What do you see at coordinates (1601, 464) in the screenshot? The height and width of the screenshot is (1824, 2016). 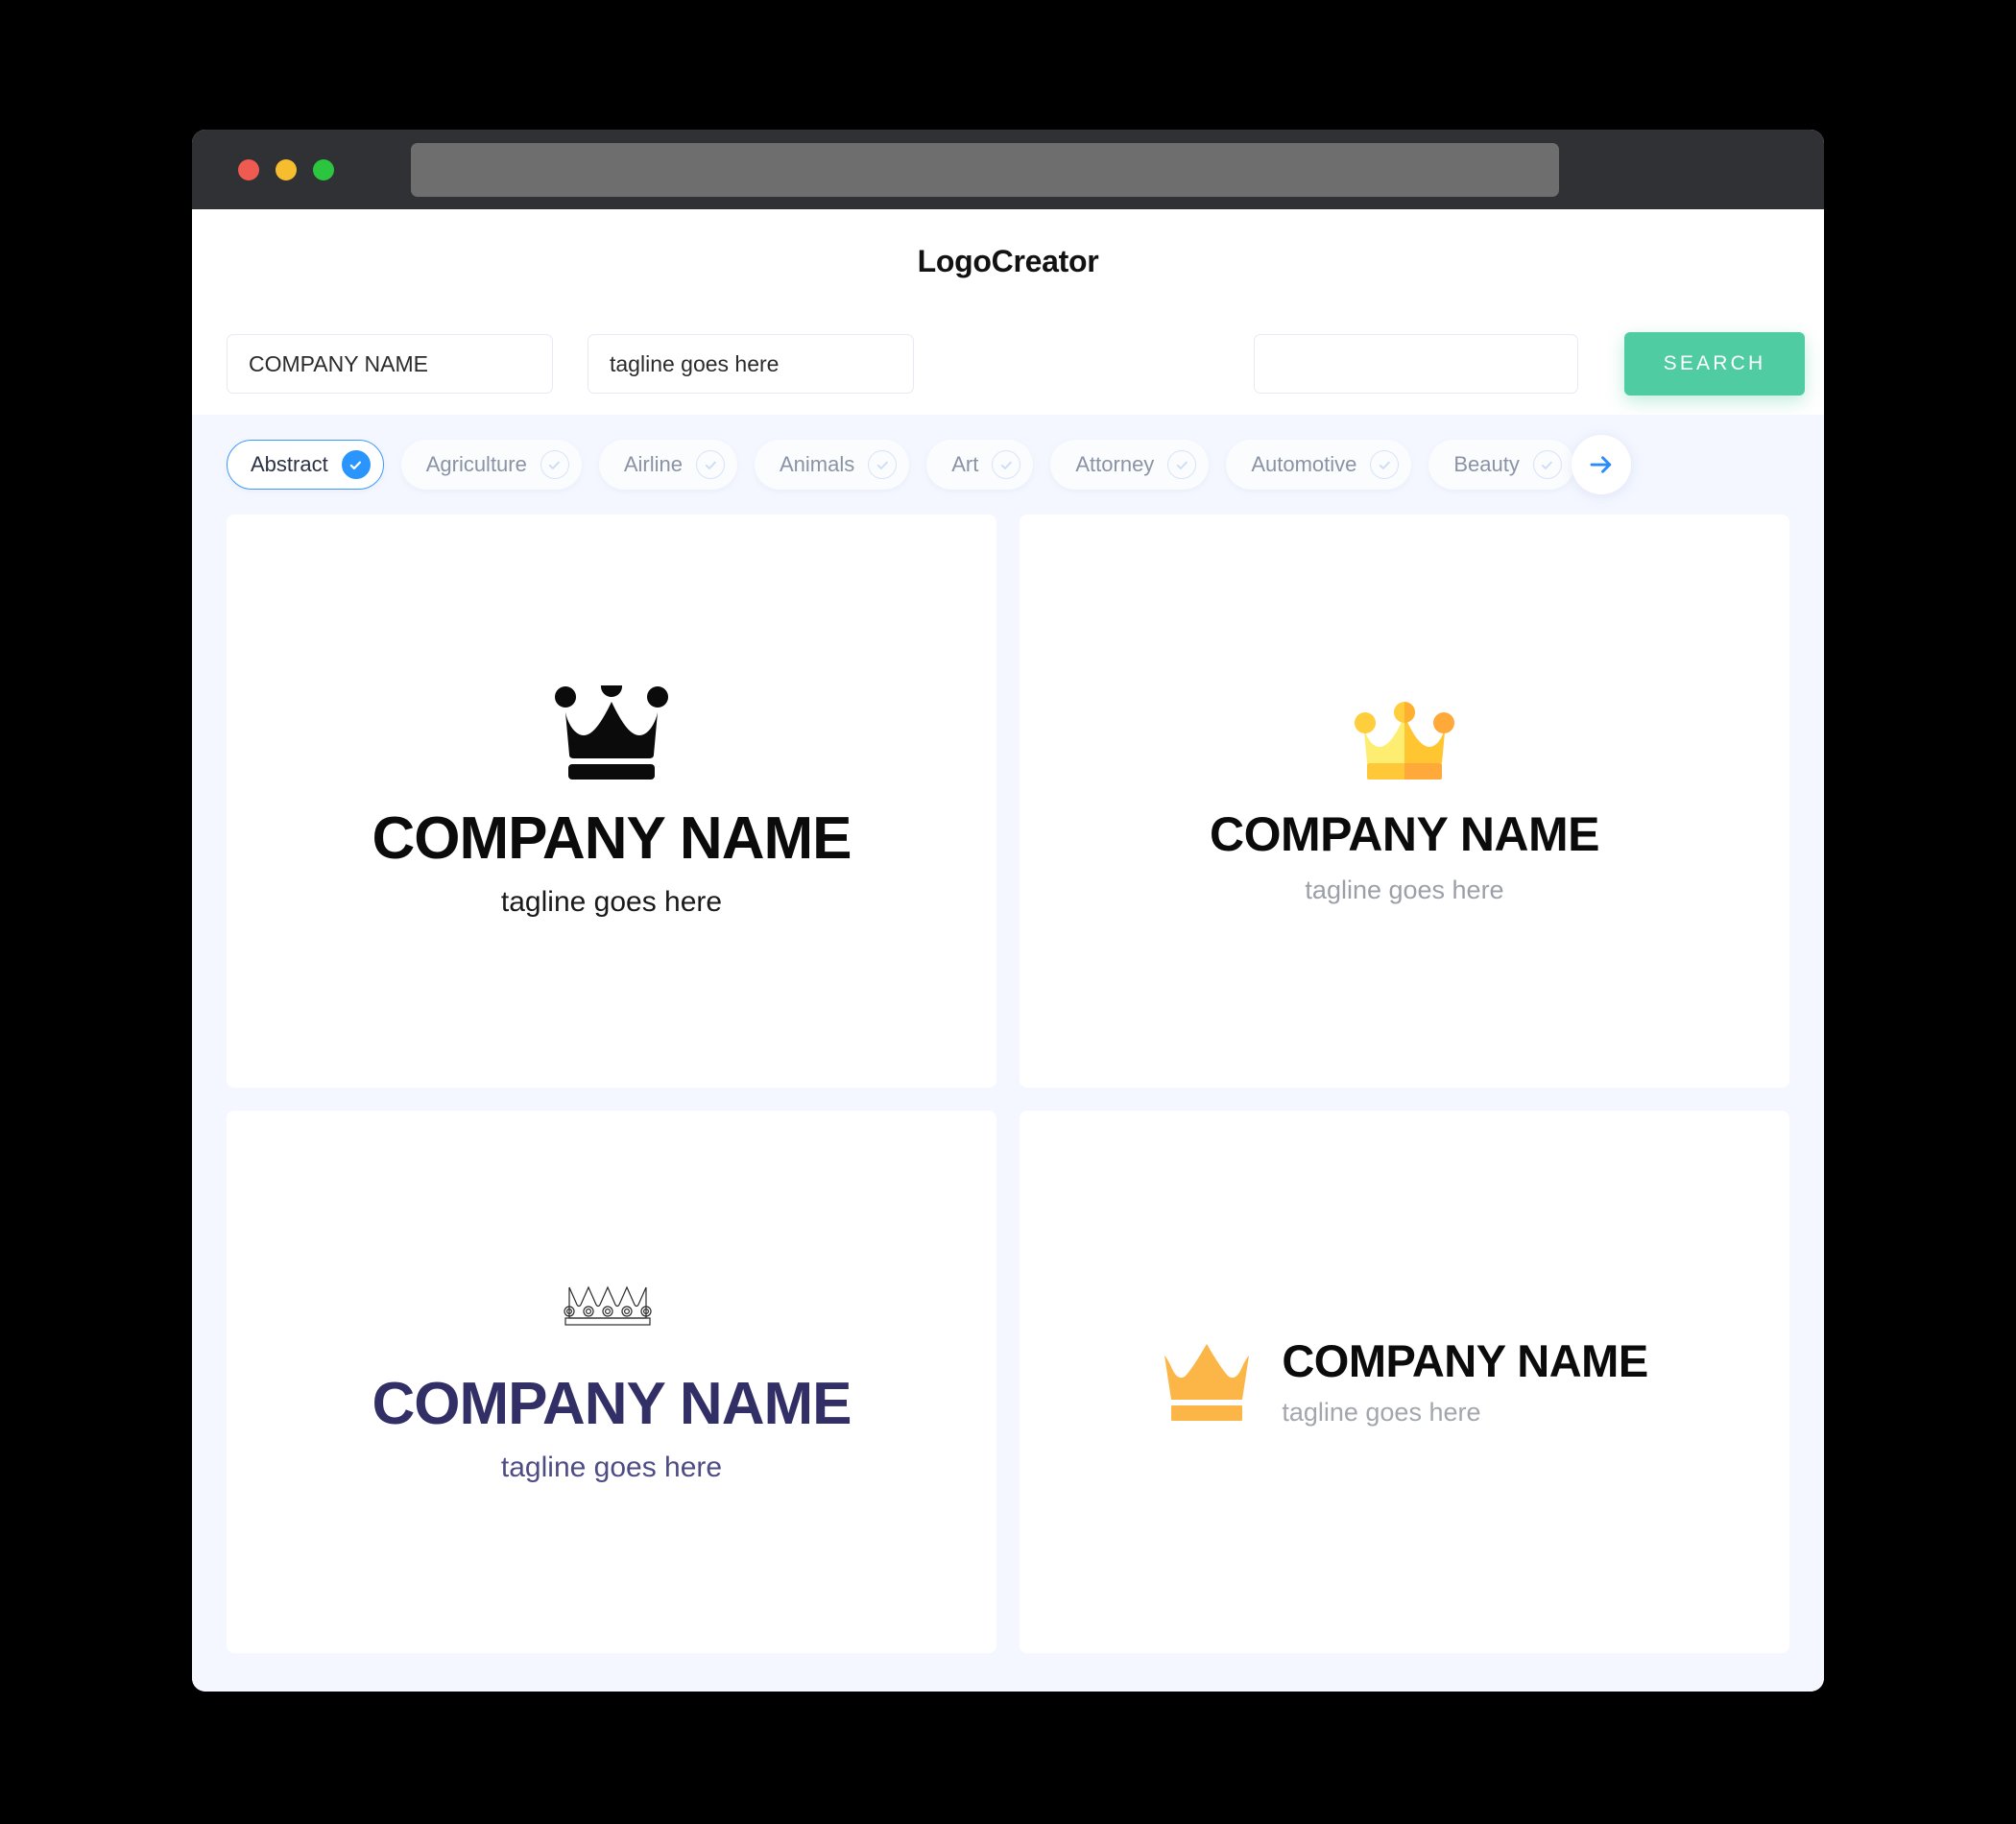 I see `arrow-right-icon` at bounding box center [1601, 464].